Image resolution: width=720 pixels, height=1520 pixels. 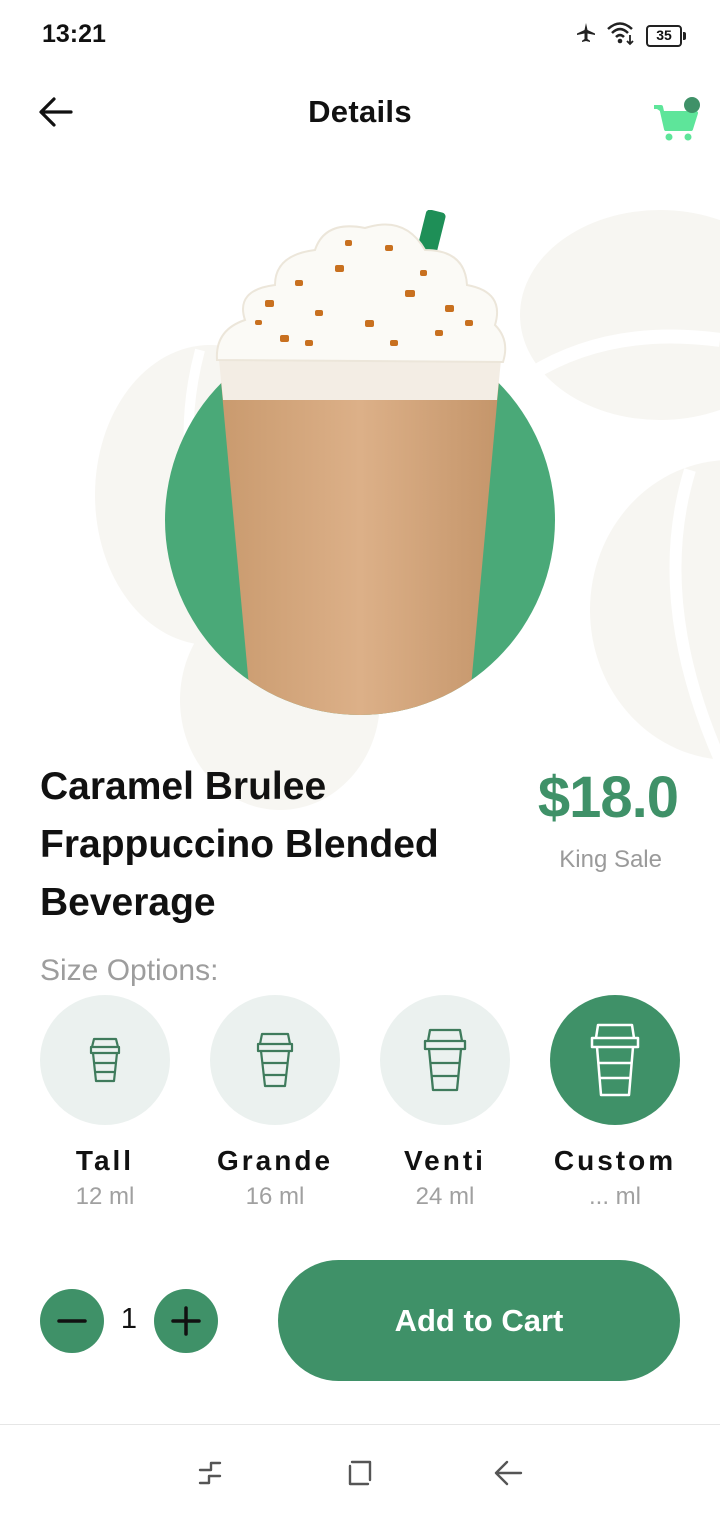 I want to click on recent-apps-button, so click(x=210, y=1473).